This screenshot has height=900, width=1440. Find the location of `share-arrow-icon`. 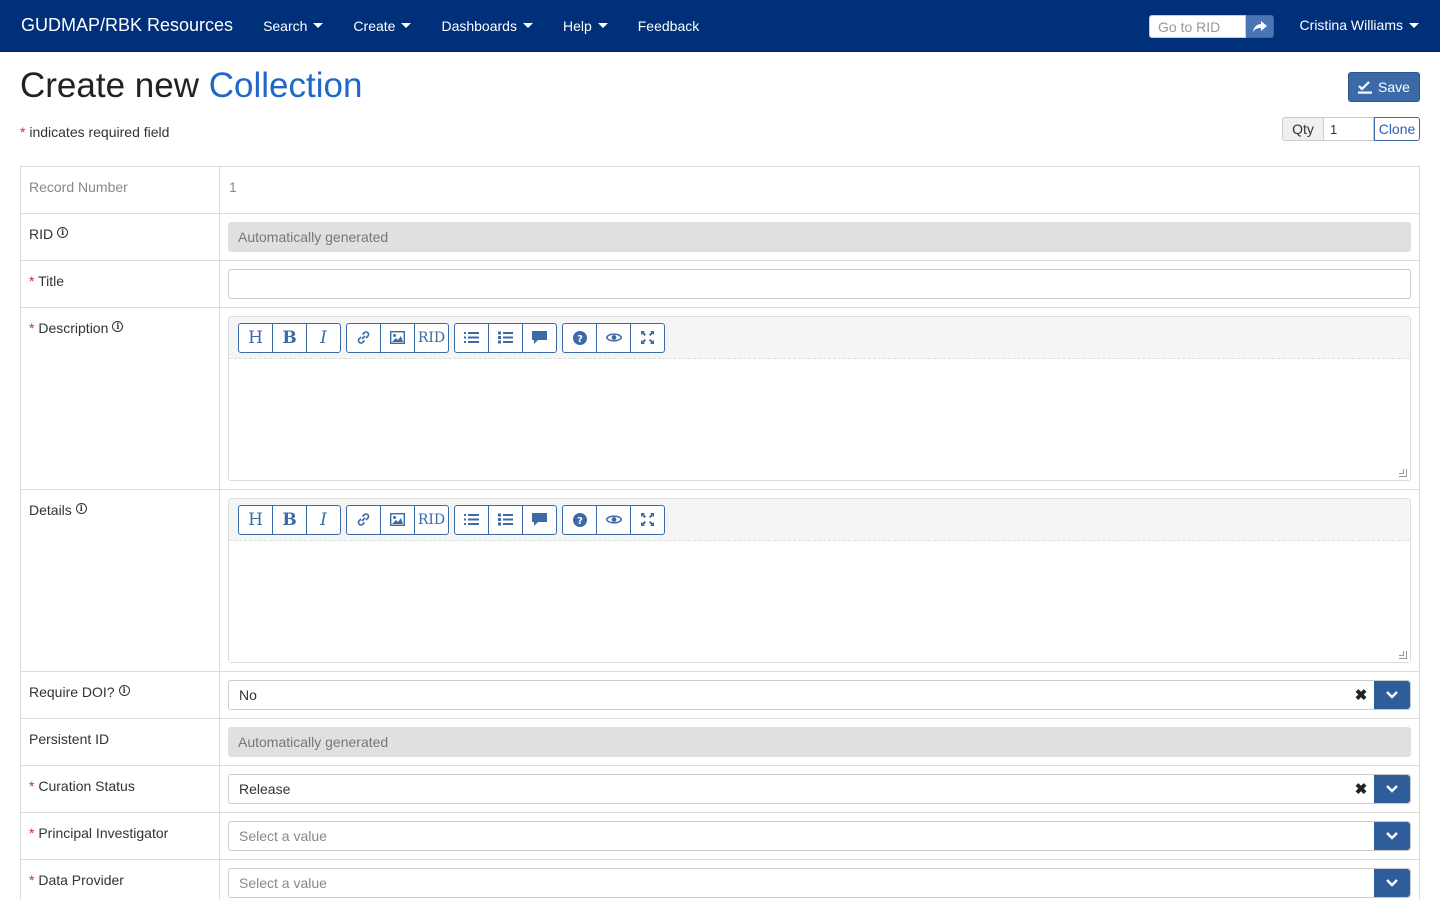

share-arrow-icon is located at coordinates (1259, 26).